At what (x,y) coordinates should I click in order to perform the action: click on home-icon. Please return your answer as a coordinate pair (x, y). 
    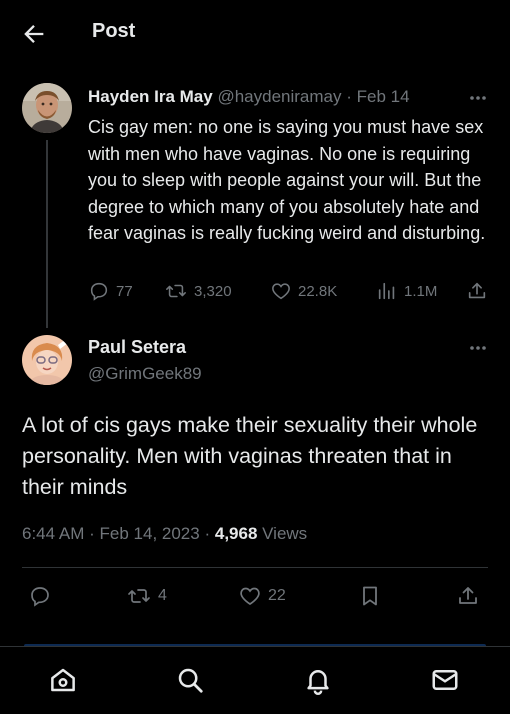
    Looking at the image, I should click on (63, 680).